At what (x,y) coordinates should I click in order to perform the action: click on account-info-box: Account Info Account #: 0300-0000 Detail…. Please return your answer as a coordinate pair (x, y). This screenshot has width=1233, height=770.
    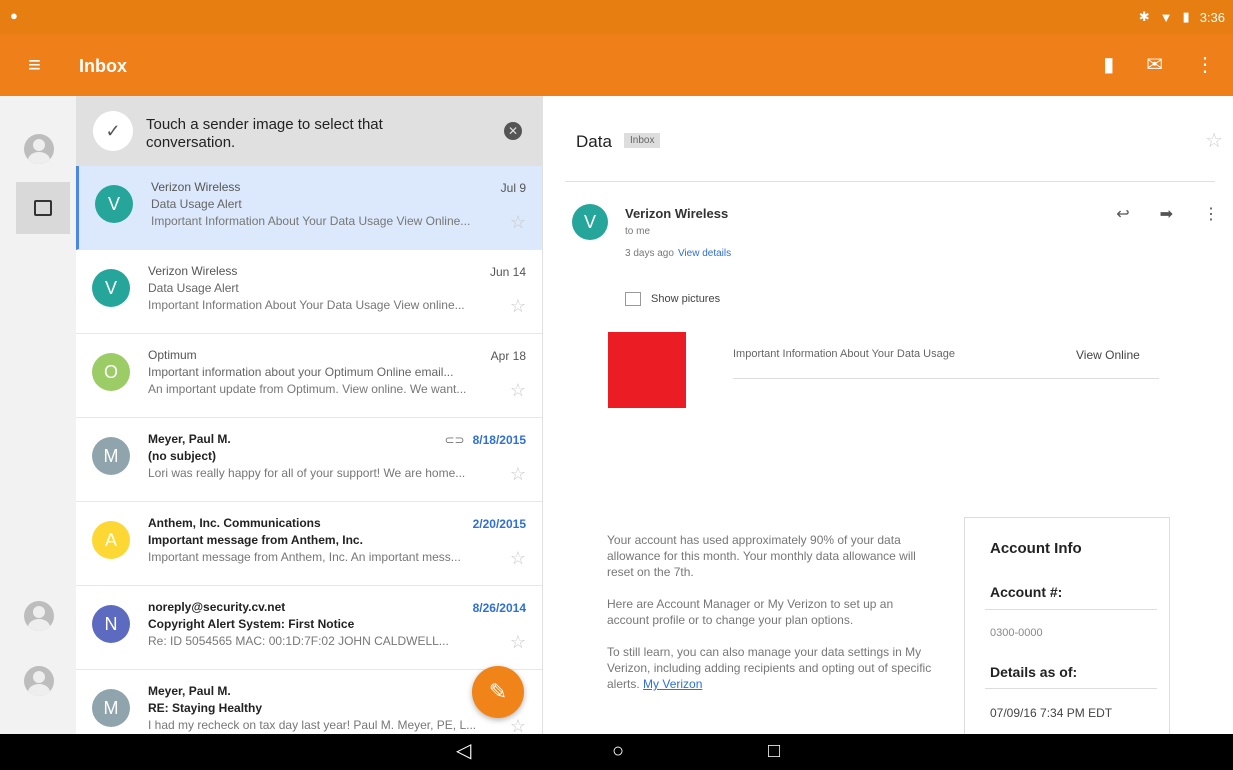
    Looking at the image, I should click on (1067, 626).